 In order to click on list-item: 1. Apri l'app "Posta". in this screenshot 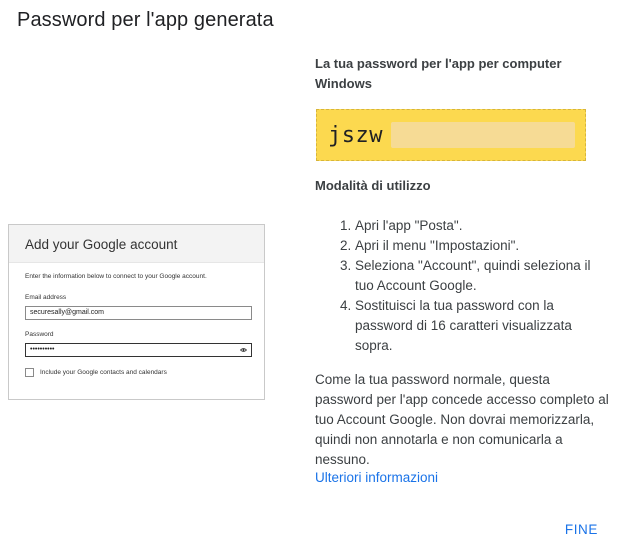, I will do `click(463, 226)`.